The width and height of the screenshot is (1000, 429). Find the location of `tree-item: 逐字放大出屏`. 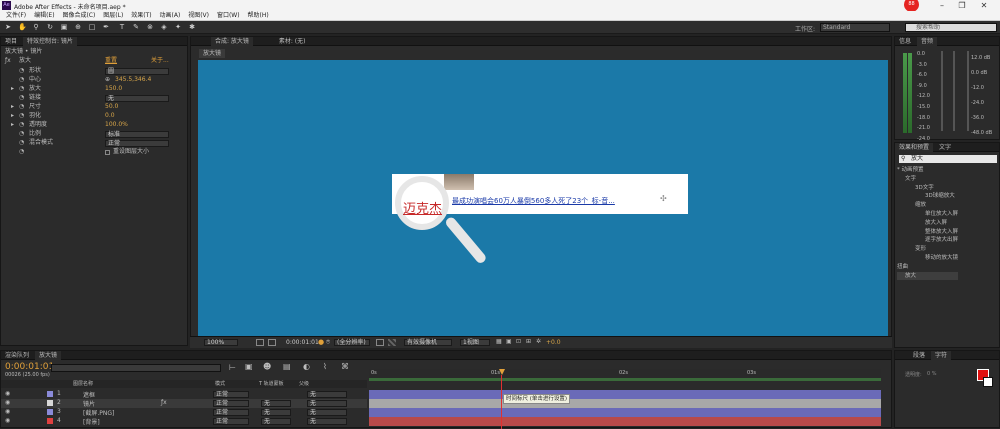

tree-item: 逐字放大出屏 is located at coordinates (927, 240).